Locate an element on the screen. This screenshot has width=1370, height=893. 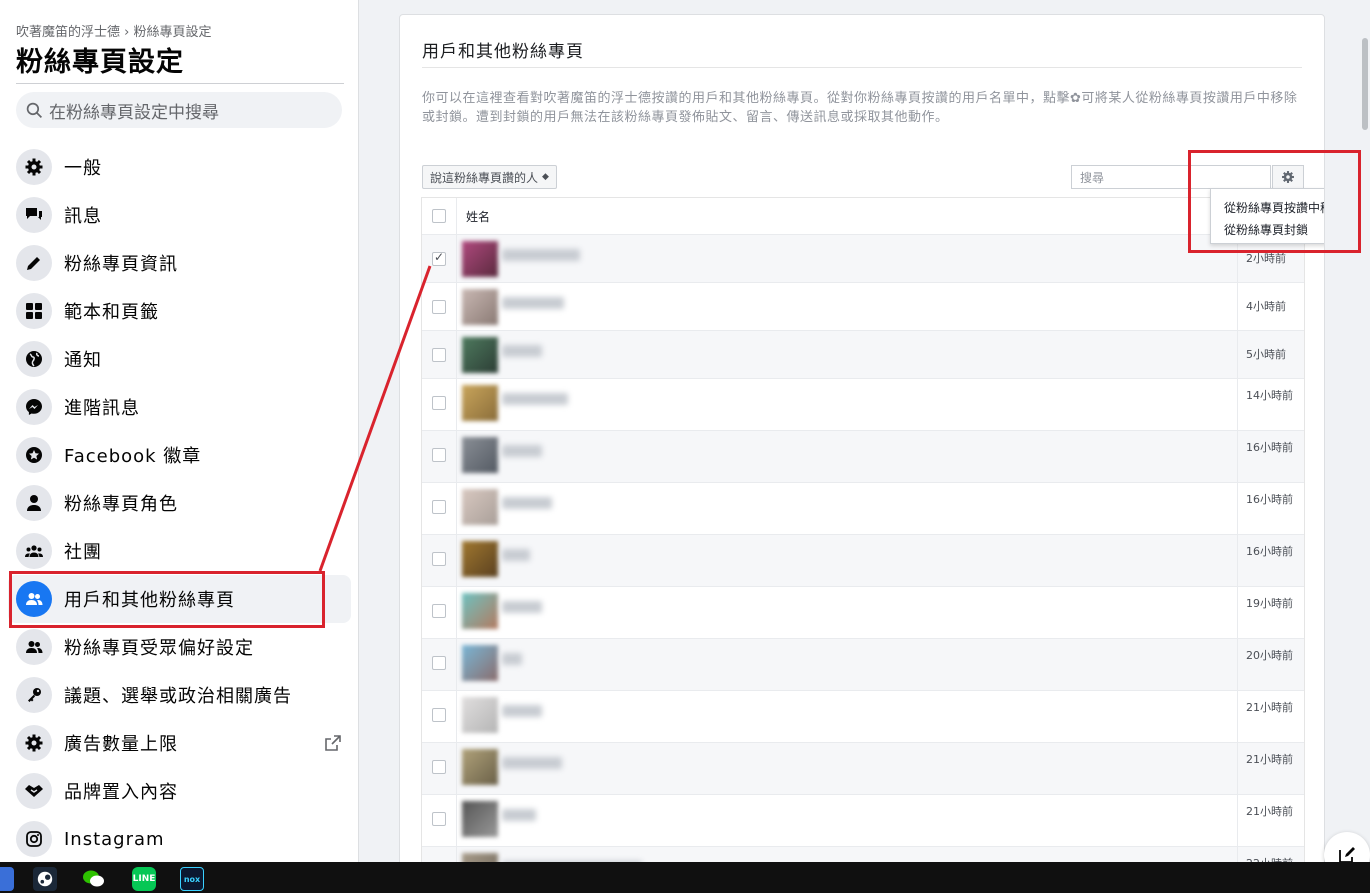
sidebar-item-audience-preferences: 粉絲專頁受眾偏好設定 is located at coordinates (179, 647).